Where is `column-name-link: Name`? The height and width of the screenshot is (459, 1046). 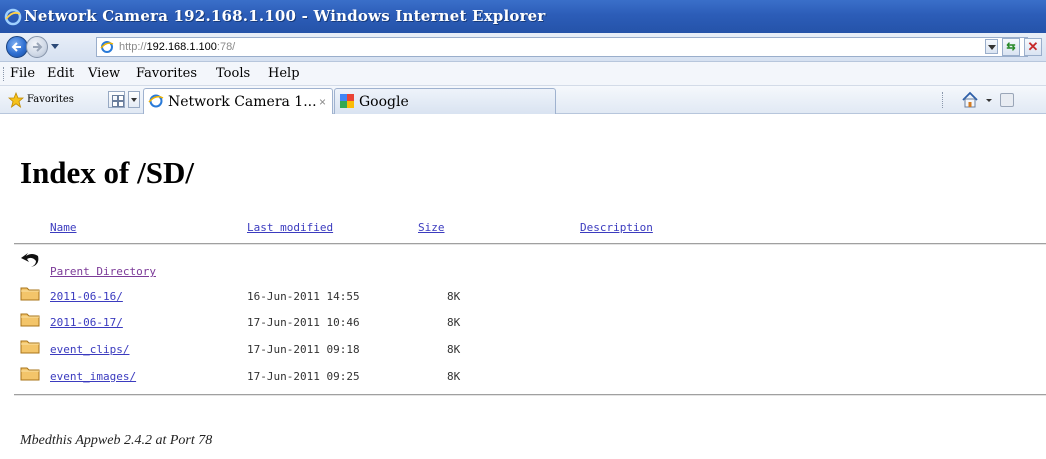
column-name-link: Name is located at coordinates (63, 227).